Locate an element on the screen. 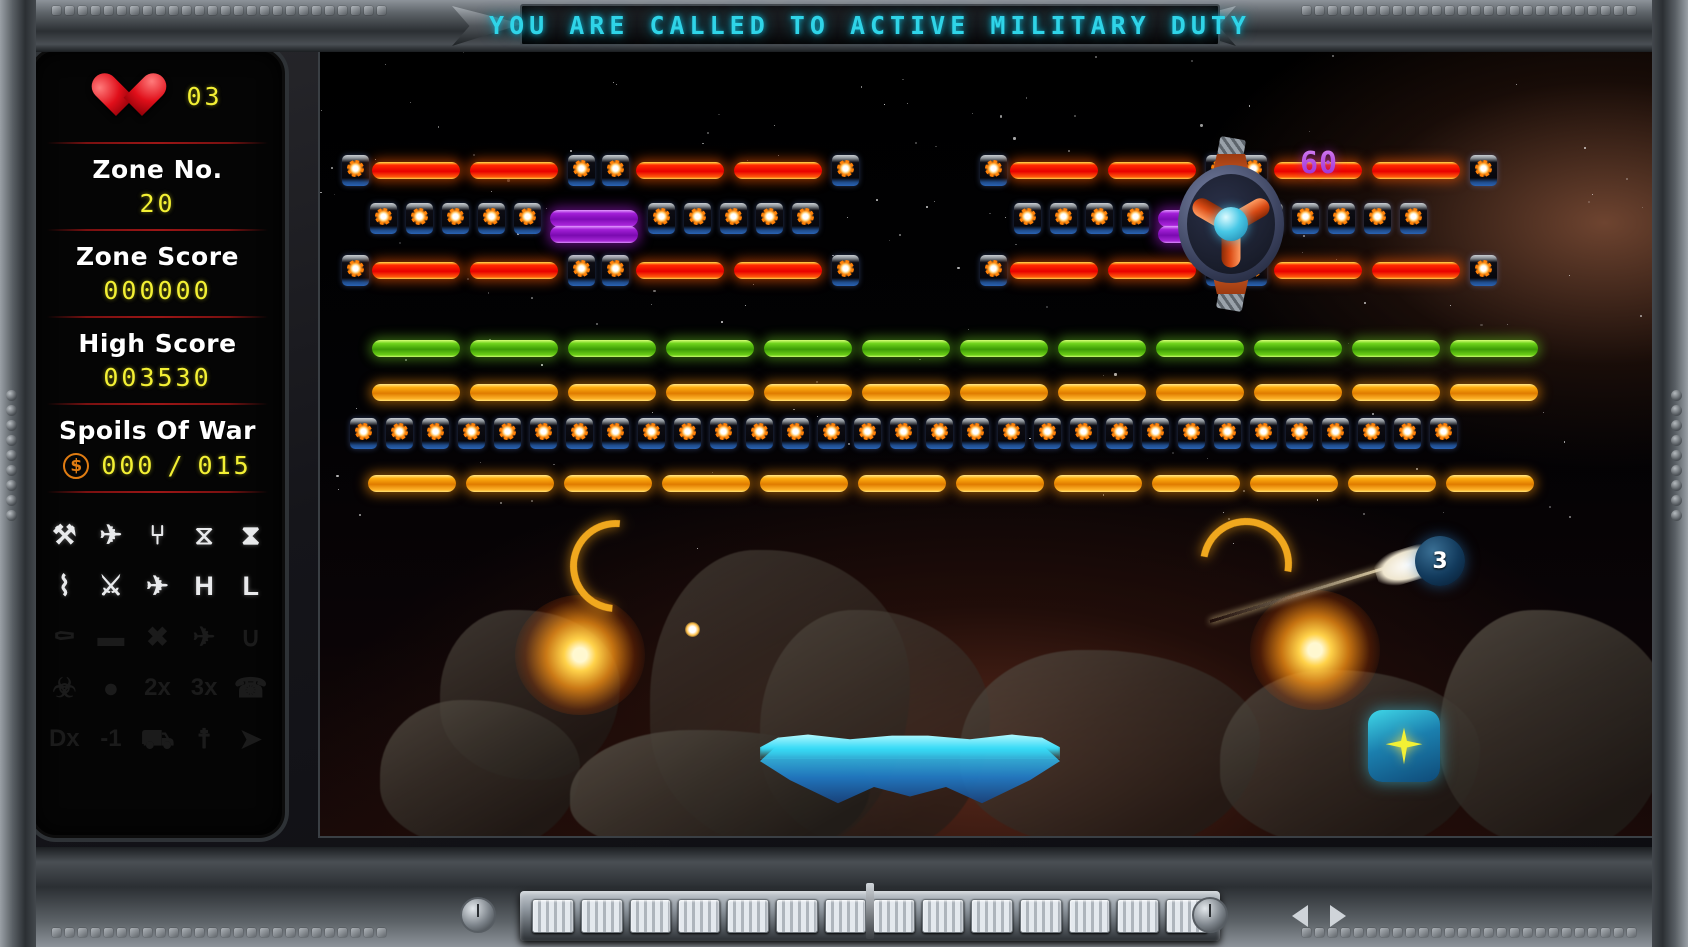 The width and height of the screenshot is (1688, 947). powerup-capsule is located at coordinates (1404, 746).